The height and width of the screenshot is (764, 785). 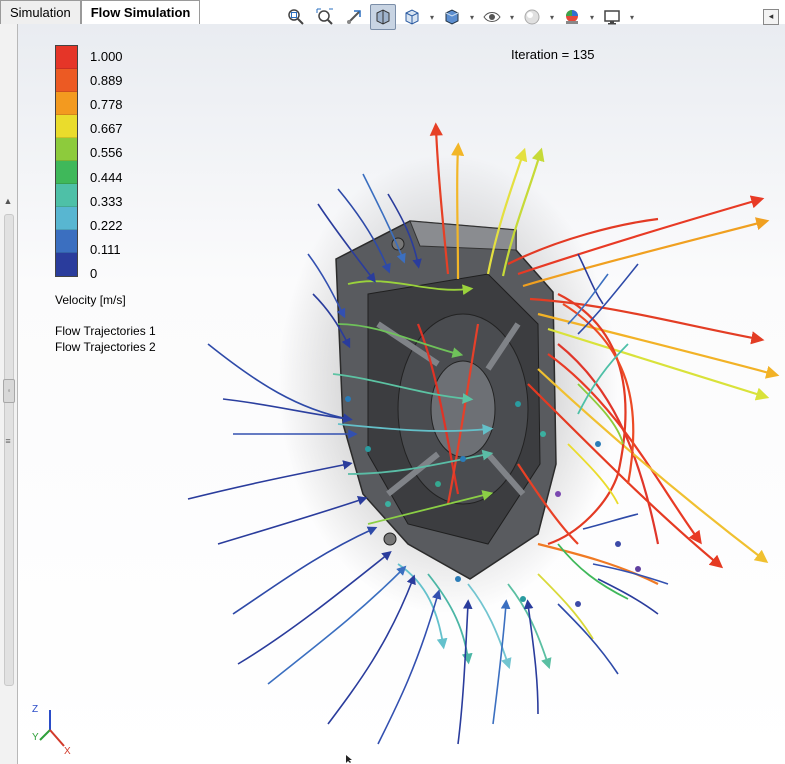 I want to click on apply-scene-icon, so click(x=572, y=17).